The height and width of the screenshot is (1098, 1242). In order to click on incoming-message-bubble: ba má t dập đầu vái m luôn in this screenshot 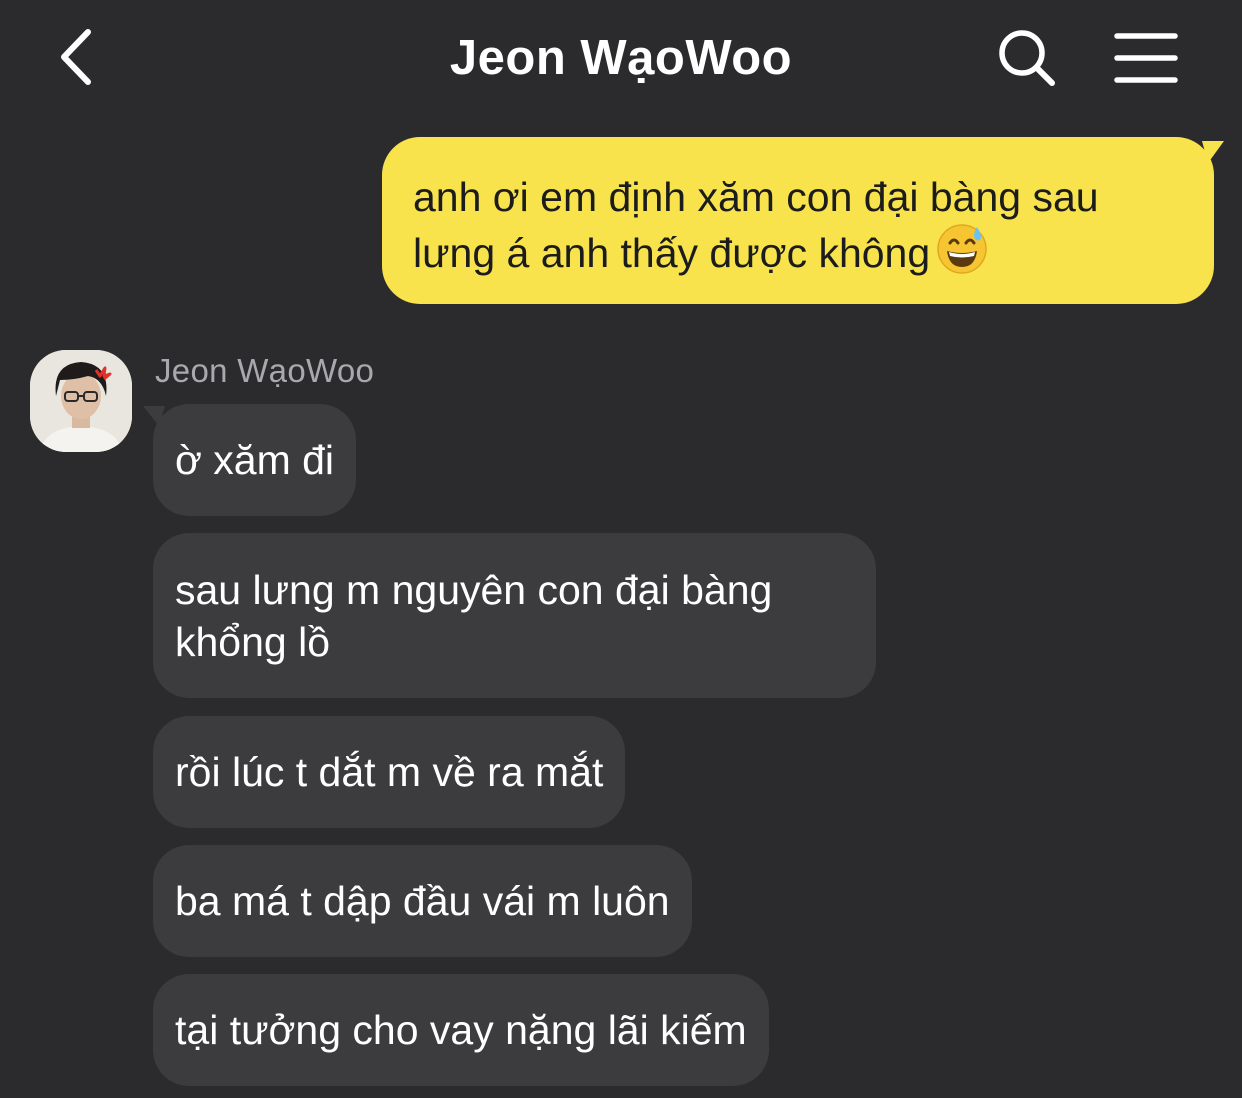, I will do `click(422, 901)`.